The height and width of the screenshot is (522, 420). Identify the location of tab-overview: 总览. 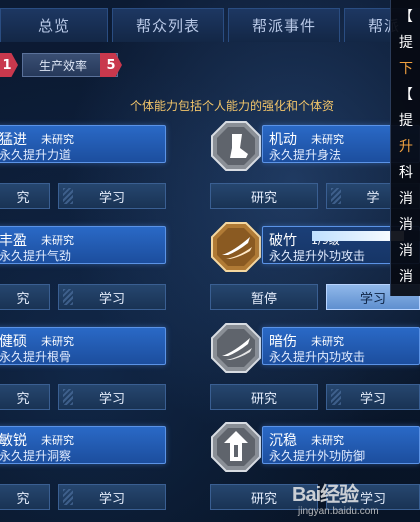
(54, 25).